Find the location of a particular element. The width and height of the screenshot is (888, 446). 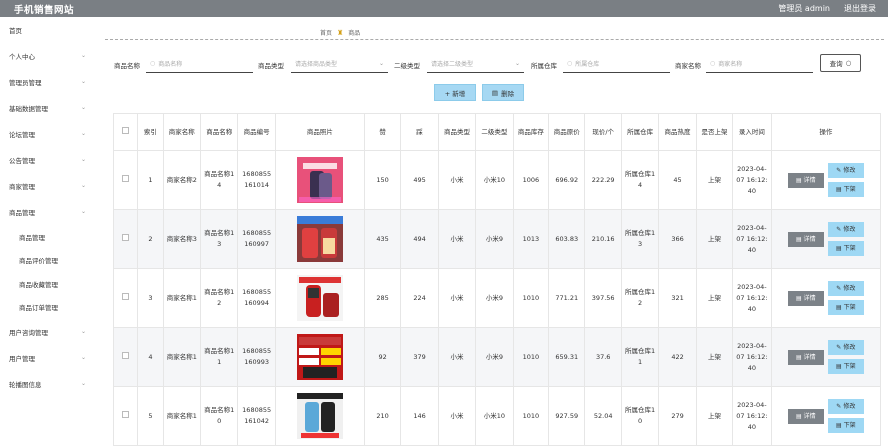

sidebar-subitem: 商品管理 is located at coordinates (50, 237).